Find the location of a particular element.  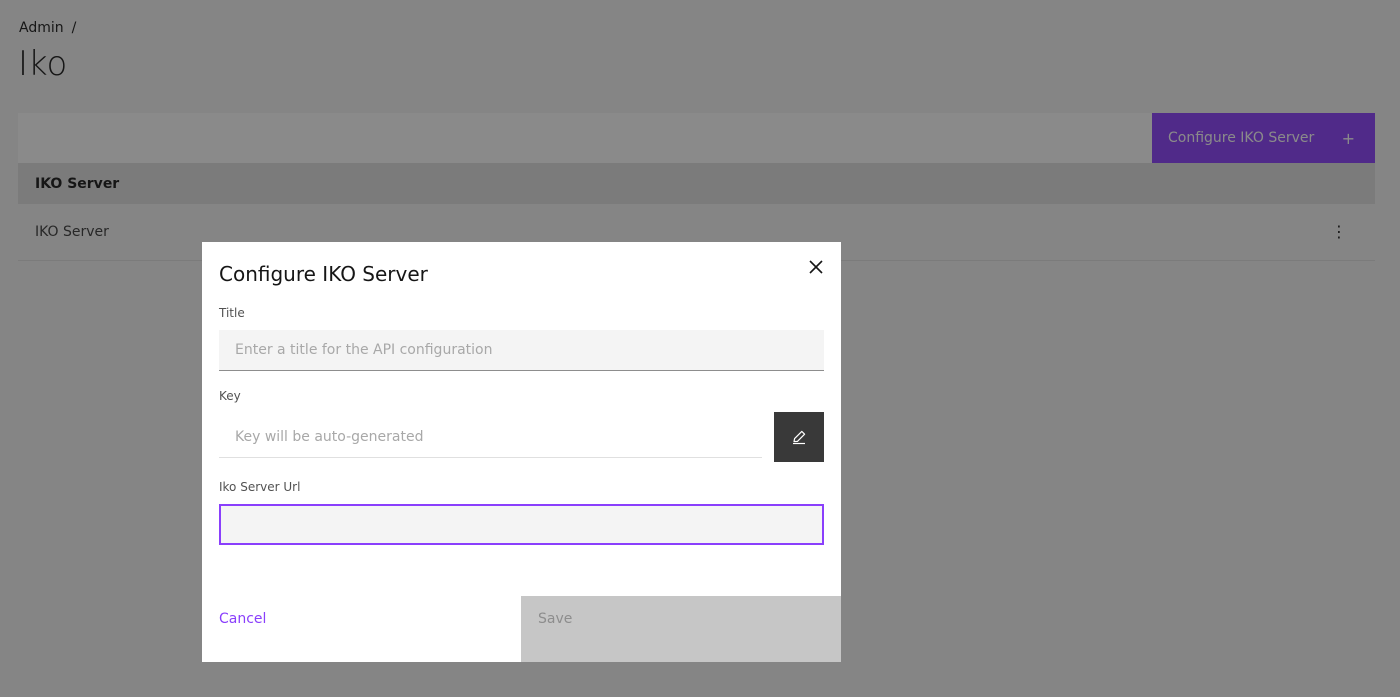

url-label: Iko Server Url is located at coordinates (260, 487).